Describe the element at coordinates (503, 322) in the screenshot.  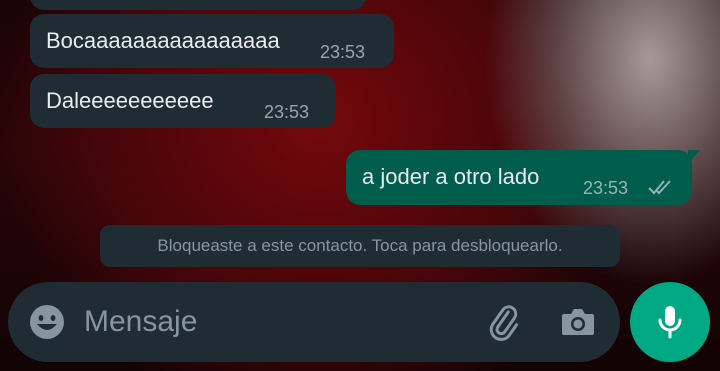
I see `attach-icon` at that location.